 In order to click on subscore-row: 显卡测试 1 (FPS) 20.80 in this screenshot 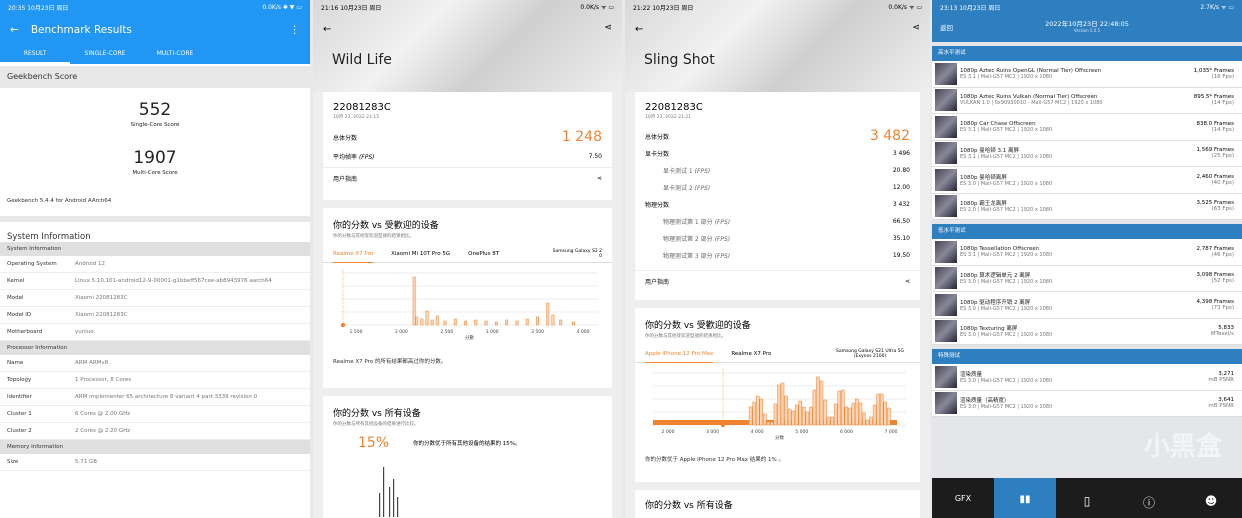, I will do `click(777, 170)`.